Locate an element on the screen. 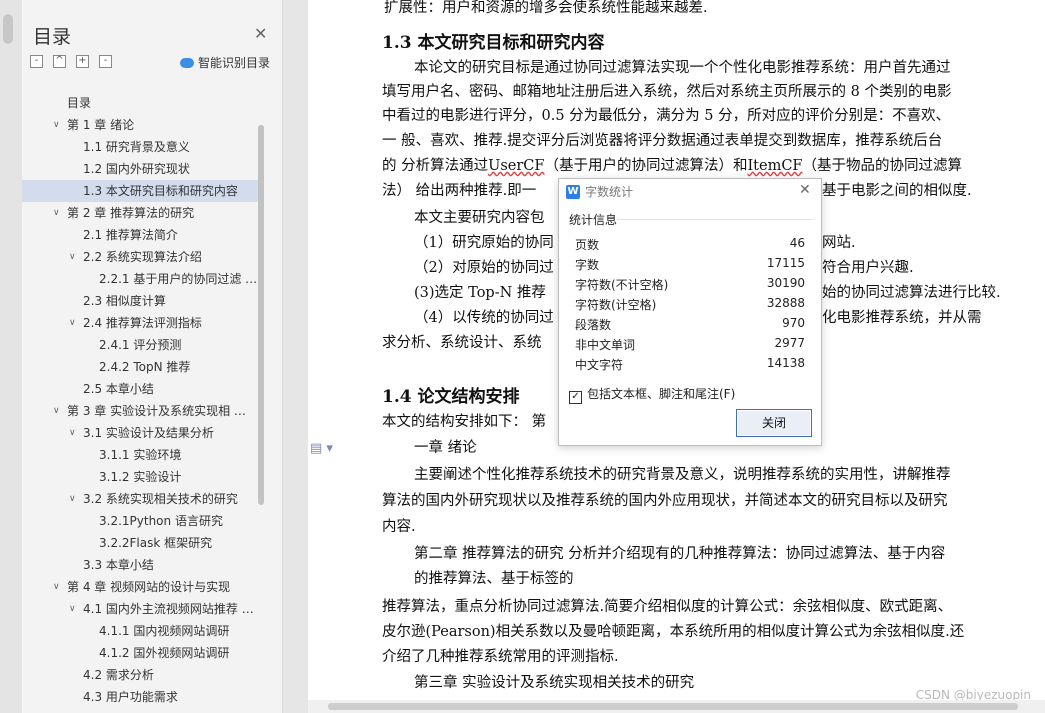 This screenshot has width=1045, height=713. toc-item: ∨ 2.2 系统实现算法介绍 is located at coordinates (142, 257).